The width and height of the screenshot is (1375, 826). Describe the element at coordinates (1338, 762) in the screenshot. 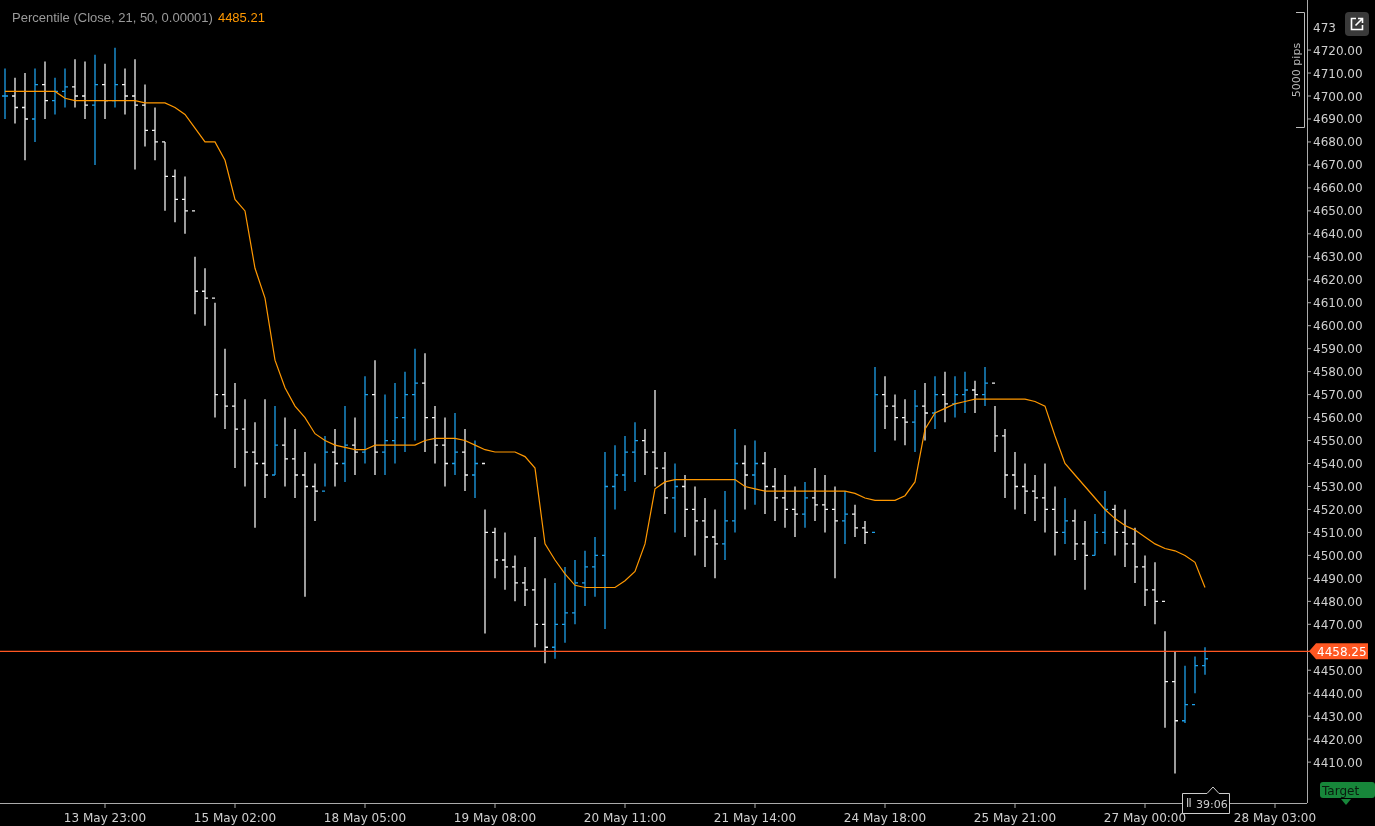

I see `y-axis-label: 4410.00` at that location.